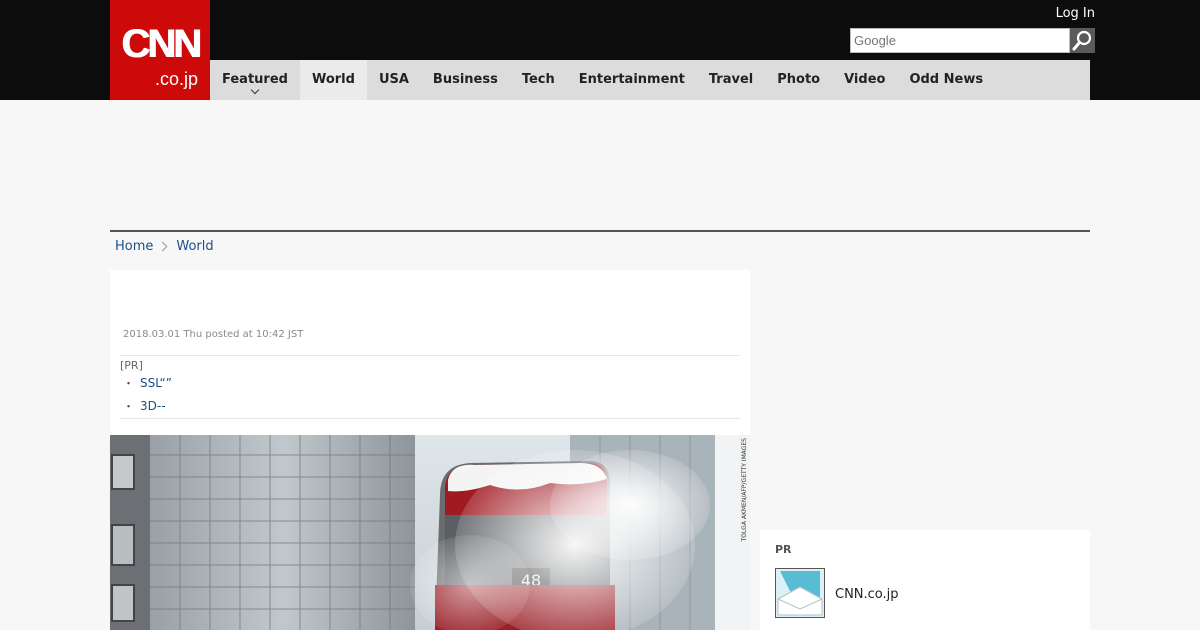 The image size is (1200, 630). Describe the element at coordinates (960, 40) in the screenshot. I see `search-input` at that location.